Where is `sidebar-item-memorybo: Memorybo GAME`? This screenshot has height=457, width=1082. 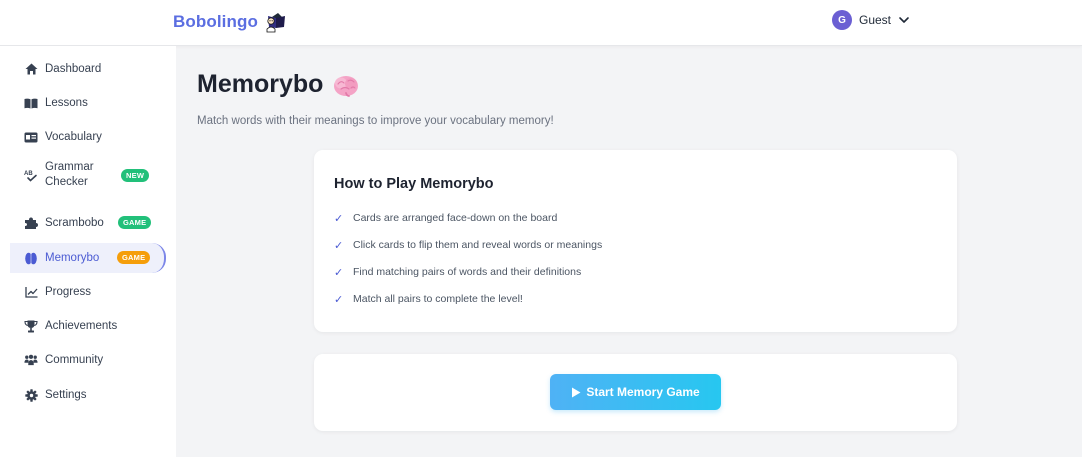 sidebar-item-memorybo: Memorybo GAME is located at coordinates (88, 258).